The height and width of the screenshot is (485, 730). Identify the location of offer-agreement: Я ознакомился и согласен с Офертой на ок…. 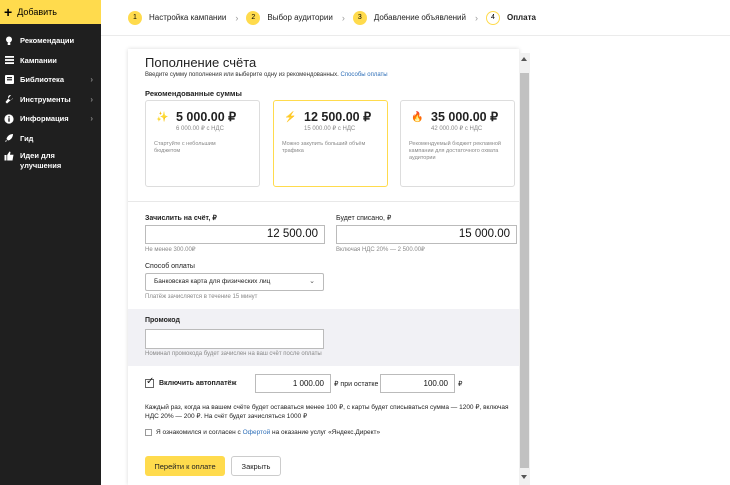
(268, 432).